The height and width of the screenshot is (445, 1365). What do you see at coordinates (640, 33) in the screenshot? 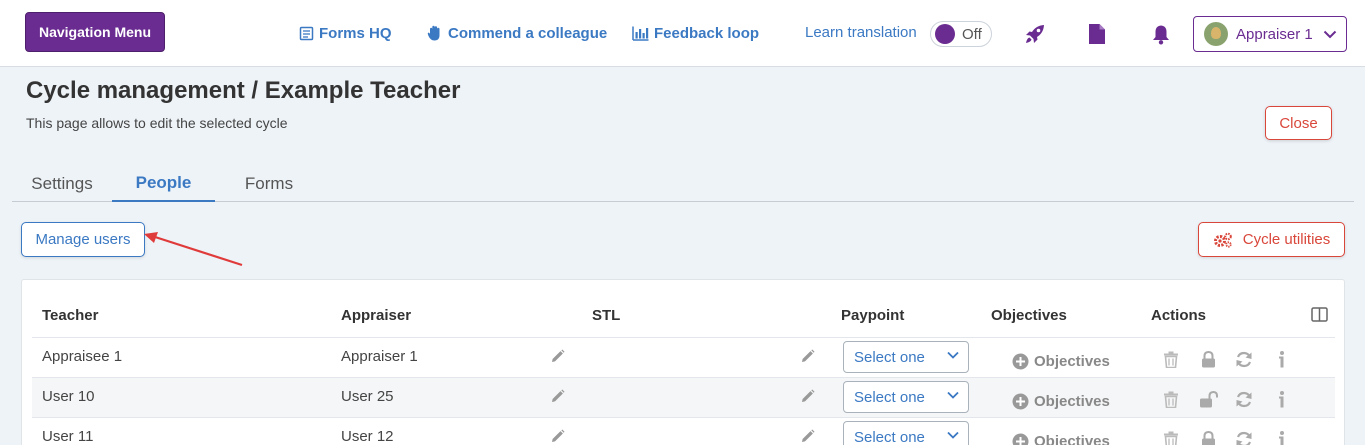
I see `bar-chart-icon` at bounding box center [640, 33].